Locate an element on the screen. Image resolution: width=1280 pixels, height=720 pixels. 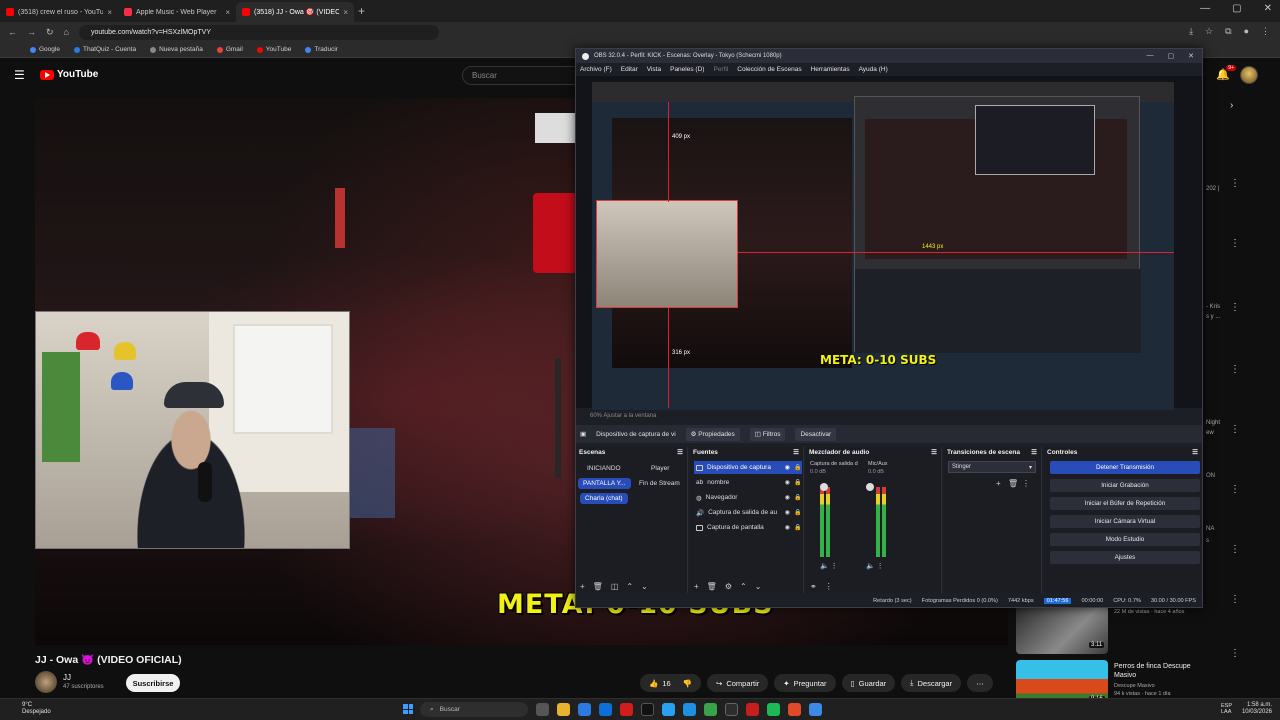
language-indicator: ESP LAA is located at coordinates (1226, 709).